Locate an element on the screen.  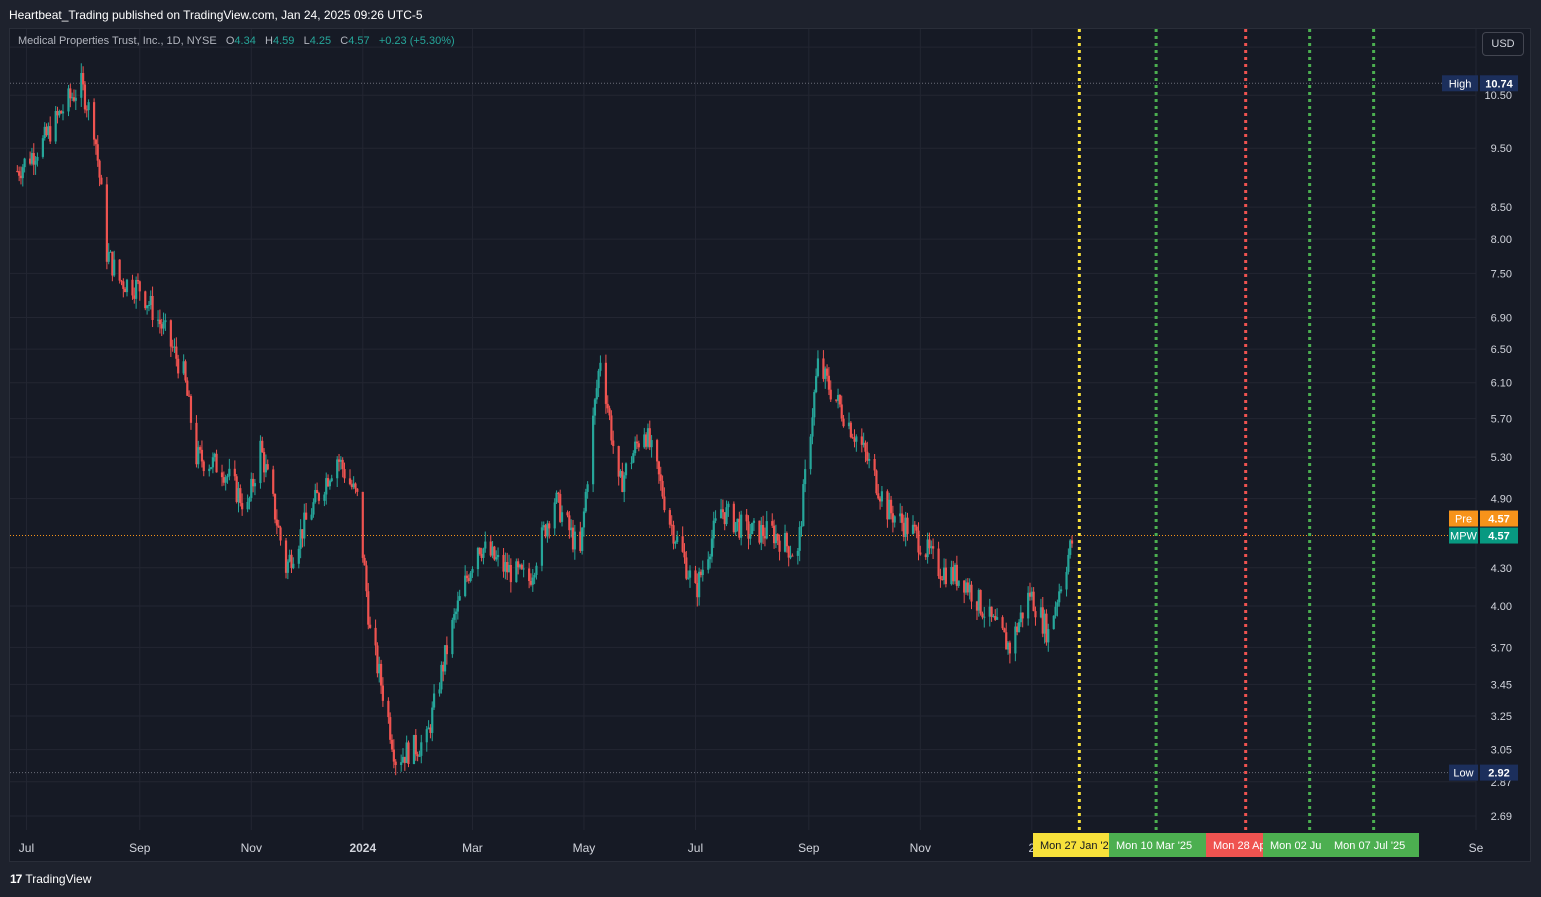
y-tick-label: 2.69 is located at coordinates (1501, 817).